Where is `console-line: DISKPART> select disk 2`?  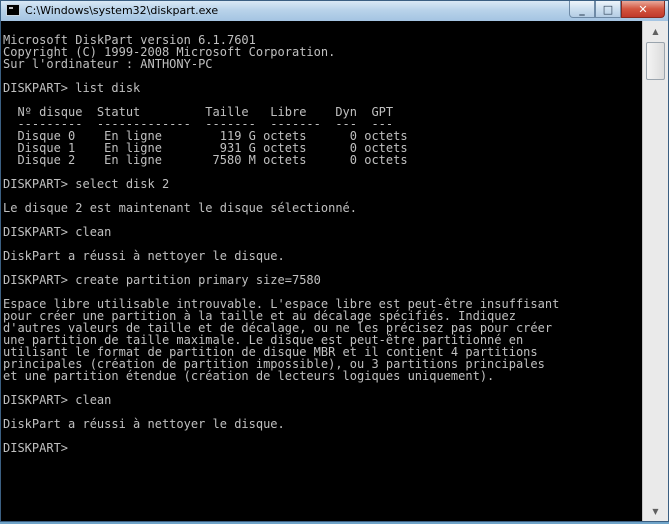 console-line: DISKPART> select disk 2 is located at coordinates (86, 184).